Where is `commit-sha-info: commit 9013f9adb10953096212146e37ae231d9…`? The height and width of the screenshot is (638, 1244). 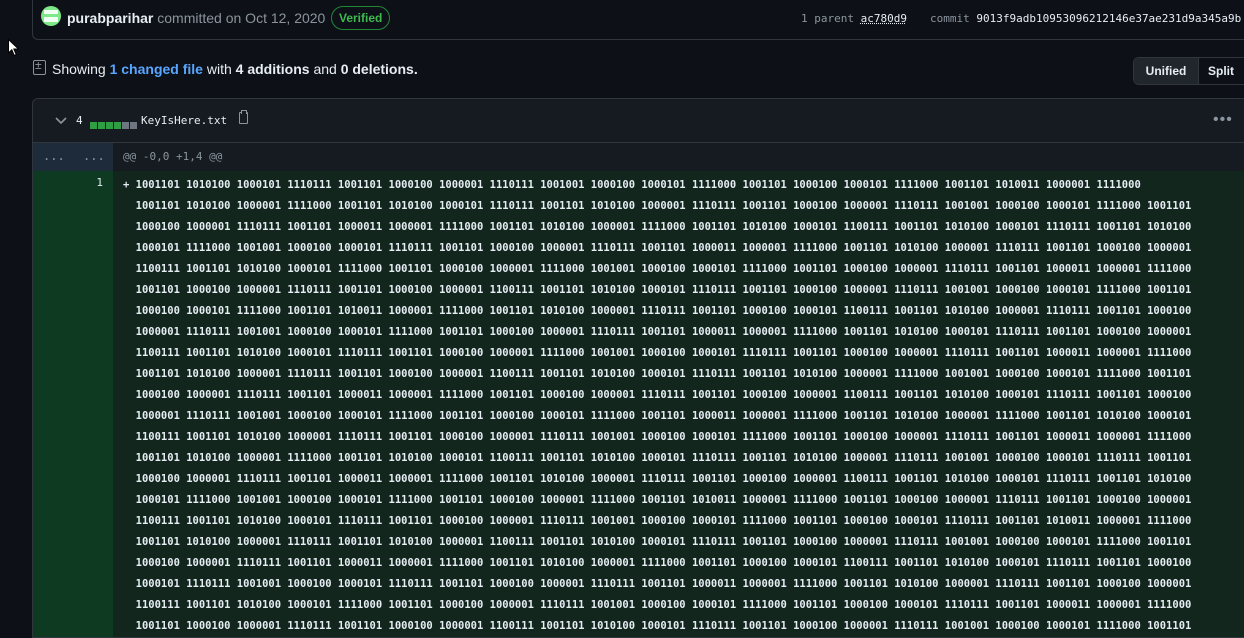
commit-sha-info: commit 9013f9adb10953096212146e37ae231d9… is located at coordinates (1085, 18).